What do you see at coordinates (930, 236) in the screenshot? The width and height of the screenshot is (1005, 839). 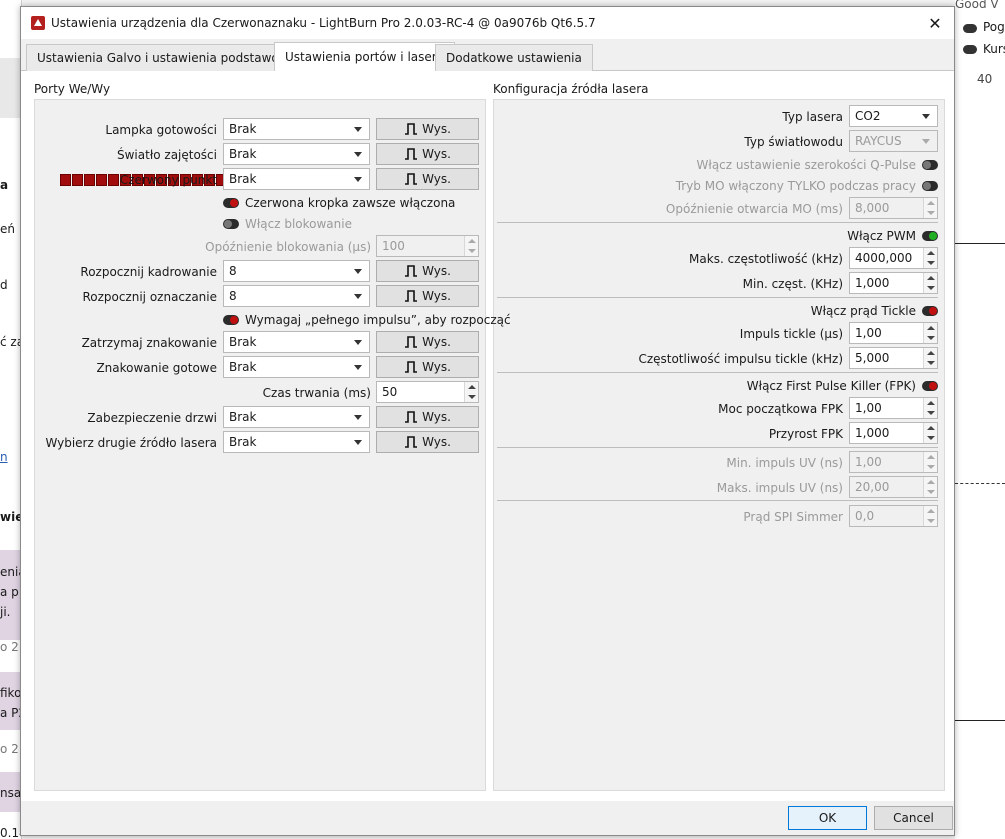 I see `pwm-toggle` at bounding box center [930, 236].